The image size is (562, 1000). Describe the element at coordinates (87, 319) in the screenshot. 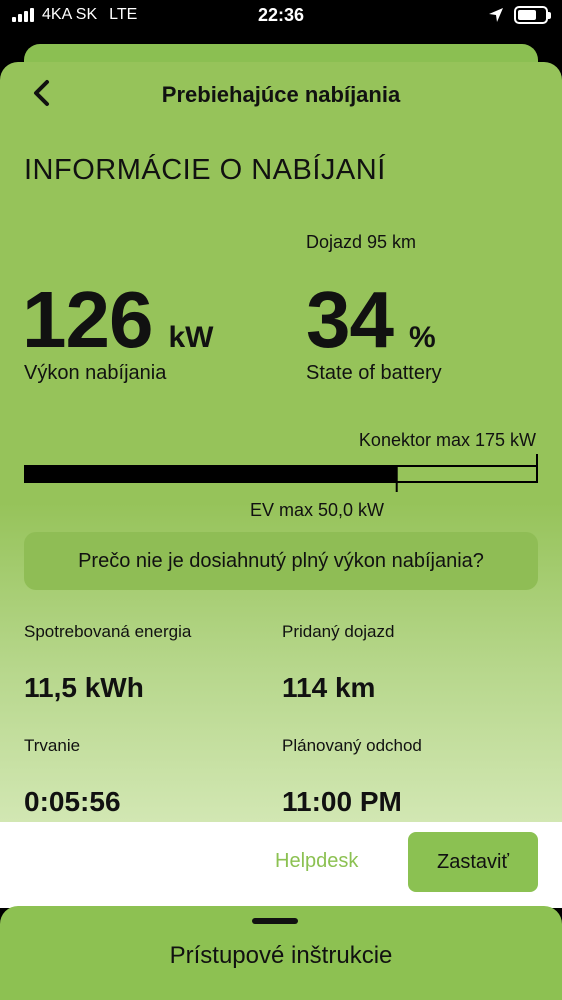

I see `power-value: 126` at that location.